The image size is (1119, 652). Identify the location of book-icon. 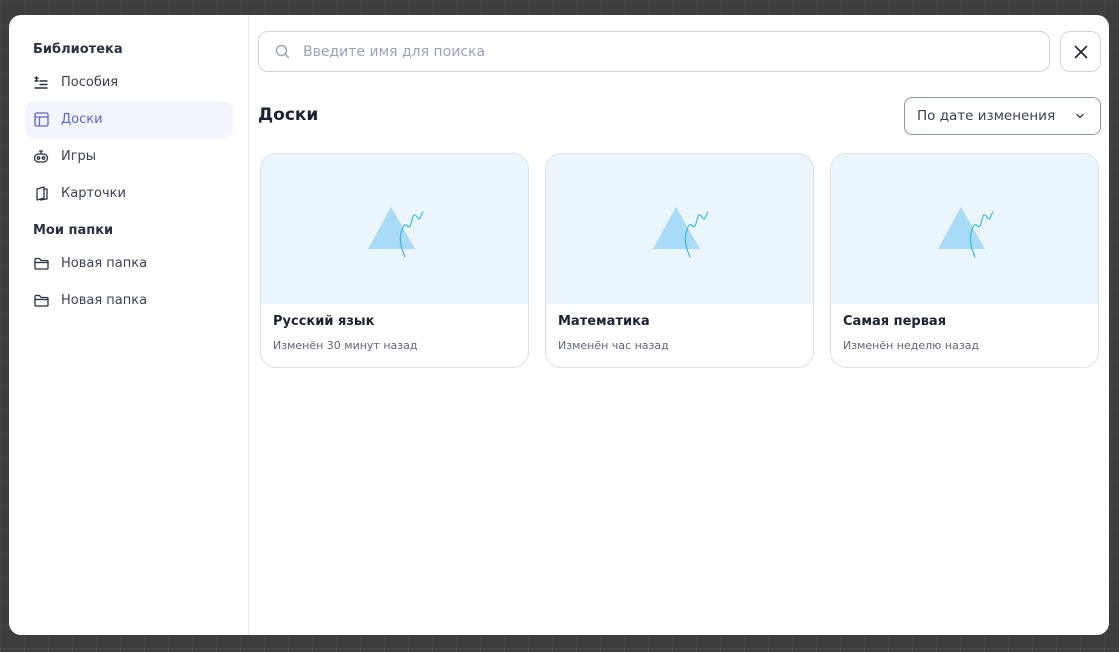
(41, 194).